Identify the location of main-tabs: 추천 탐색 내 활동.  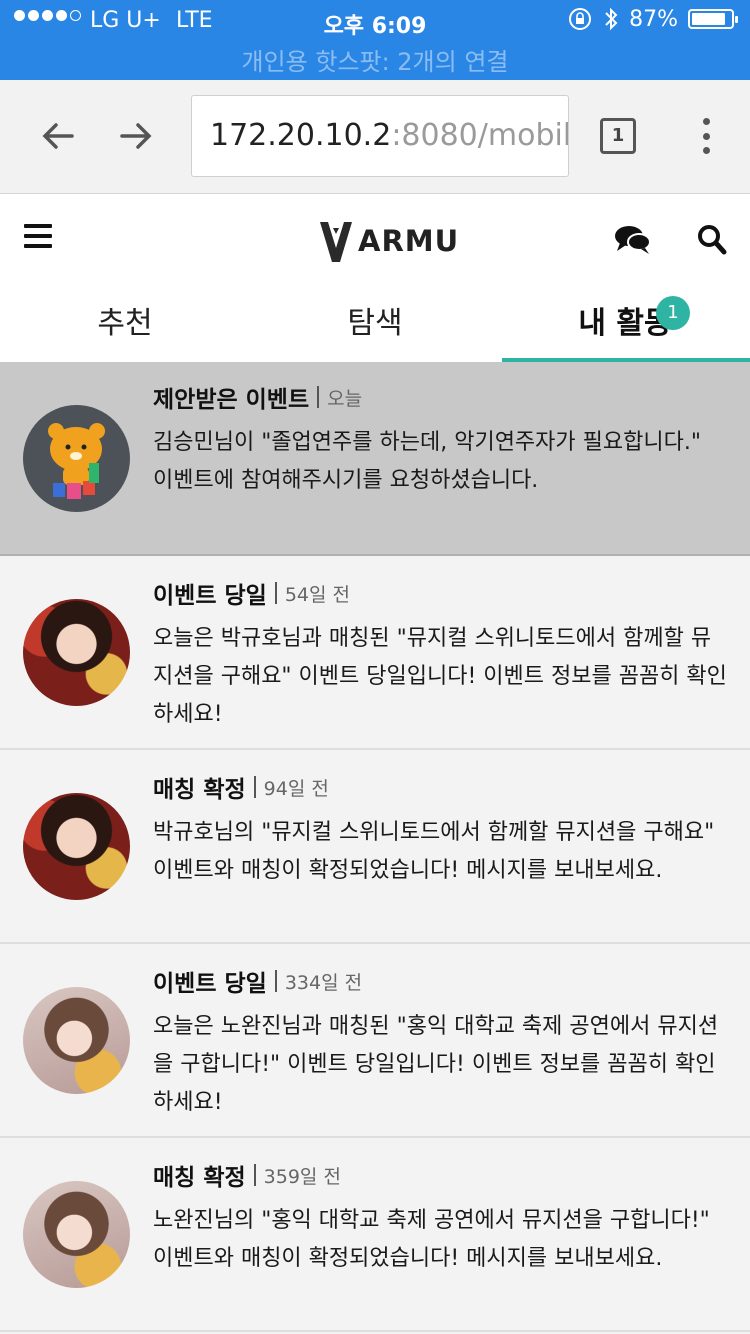
(375, 324).